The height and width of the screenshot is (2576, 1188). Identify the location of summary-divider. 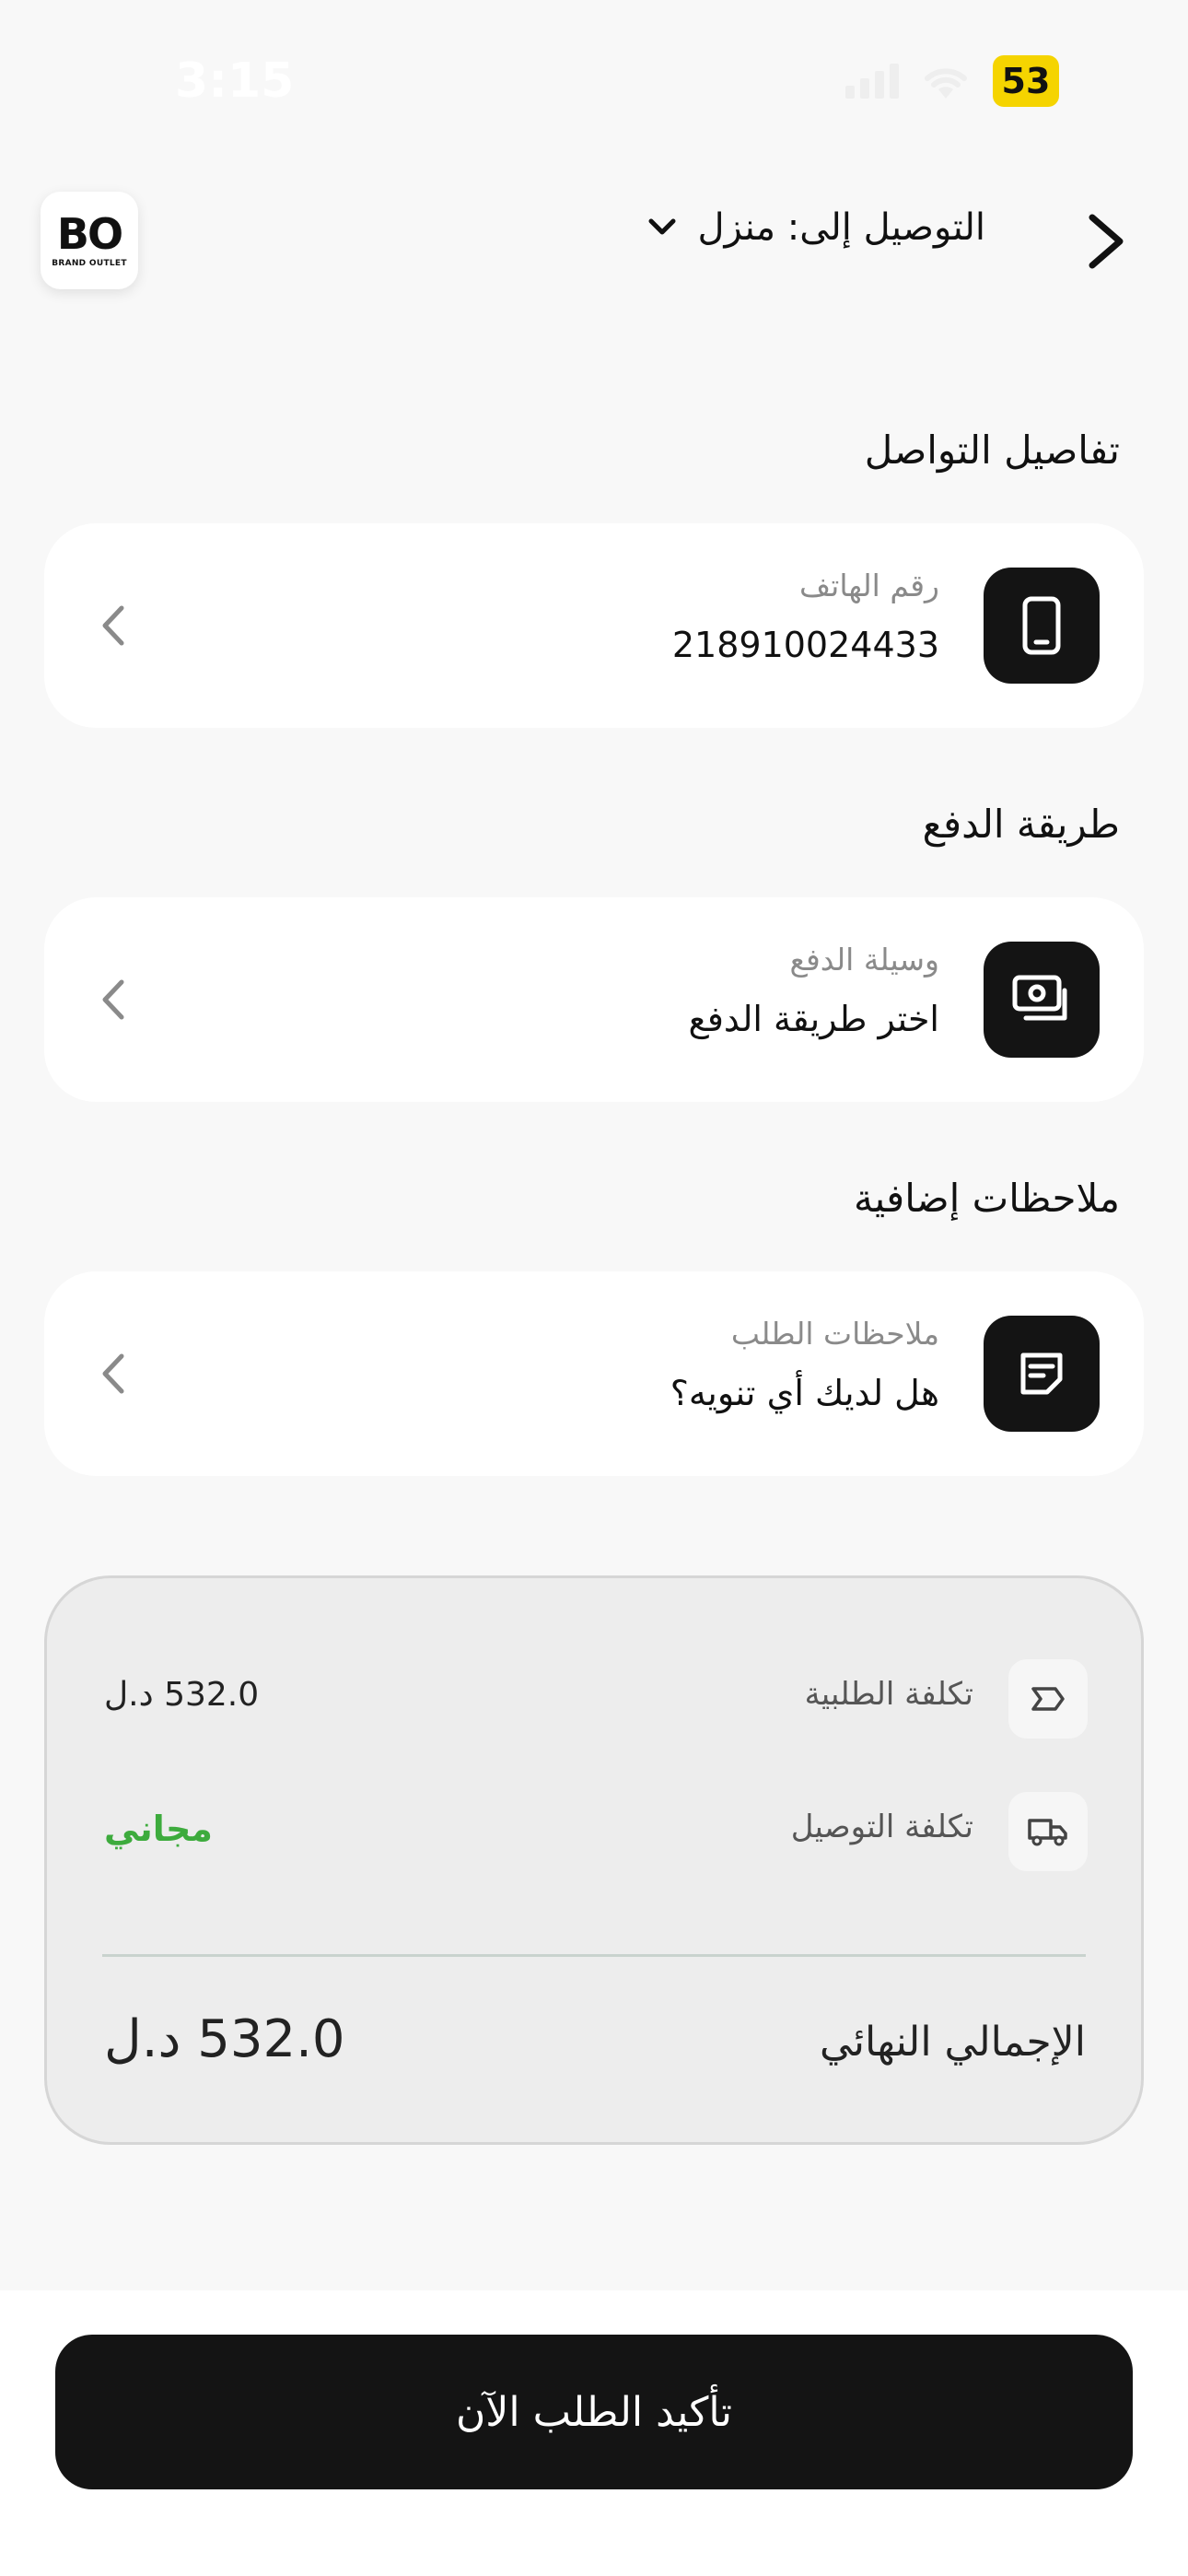
(594, 1956).